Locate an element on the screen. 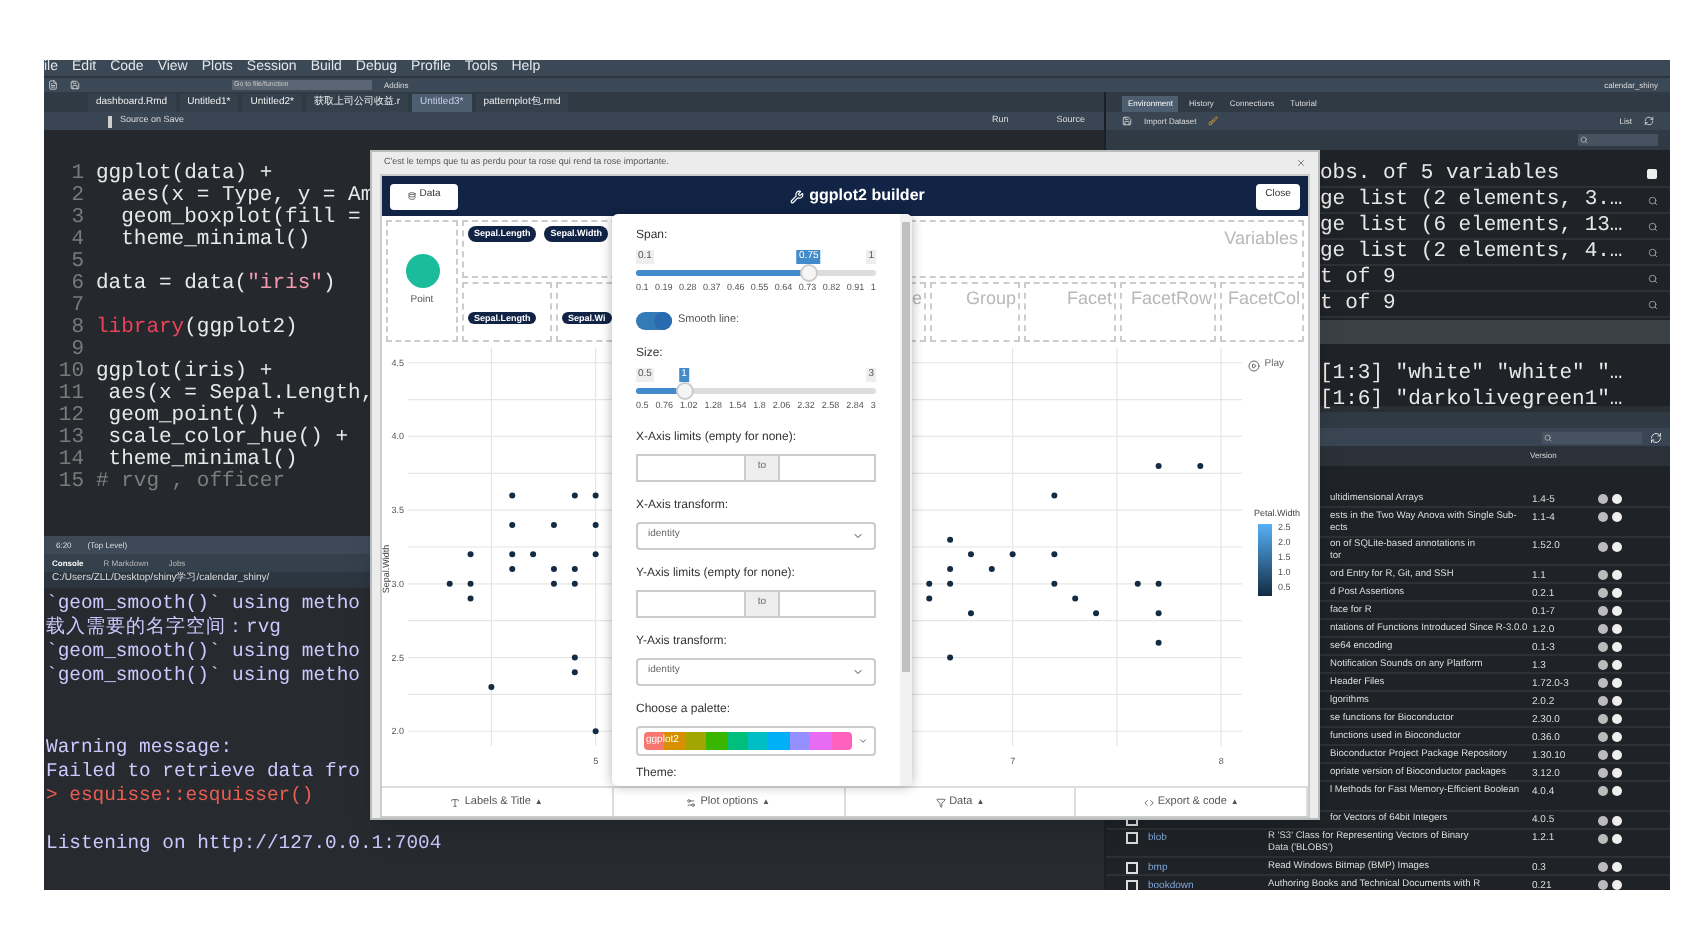 The width and height of the screenshot is (1700, 932). environment-value: t of 9 is located at coordinates (1358, 304).